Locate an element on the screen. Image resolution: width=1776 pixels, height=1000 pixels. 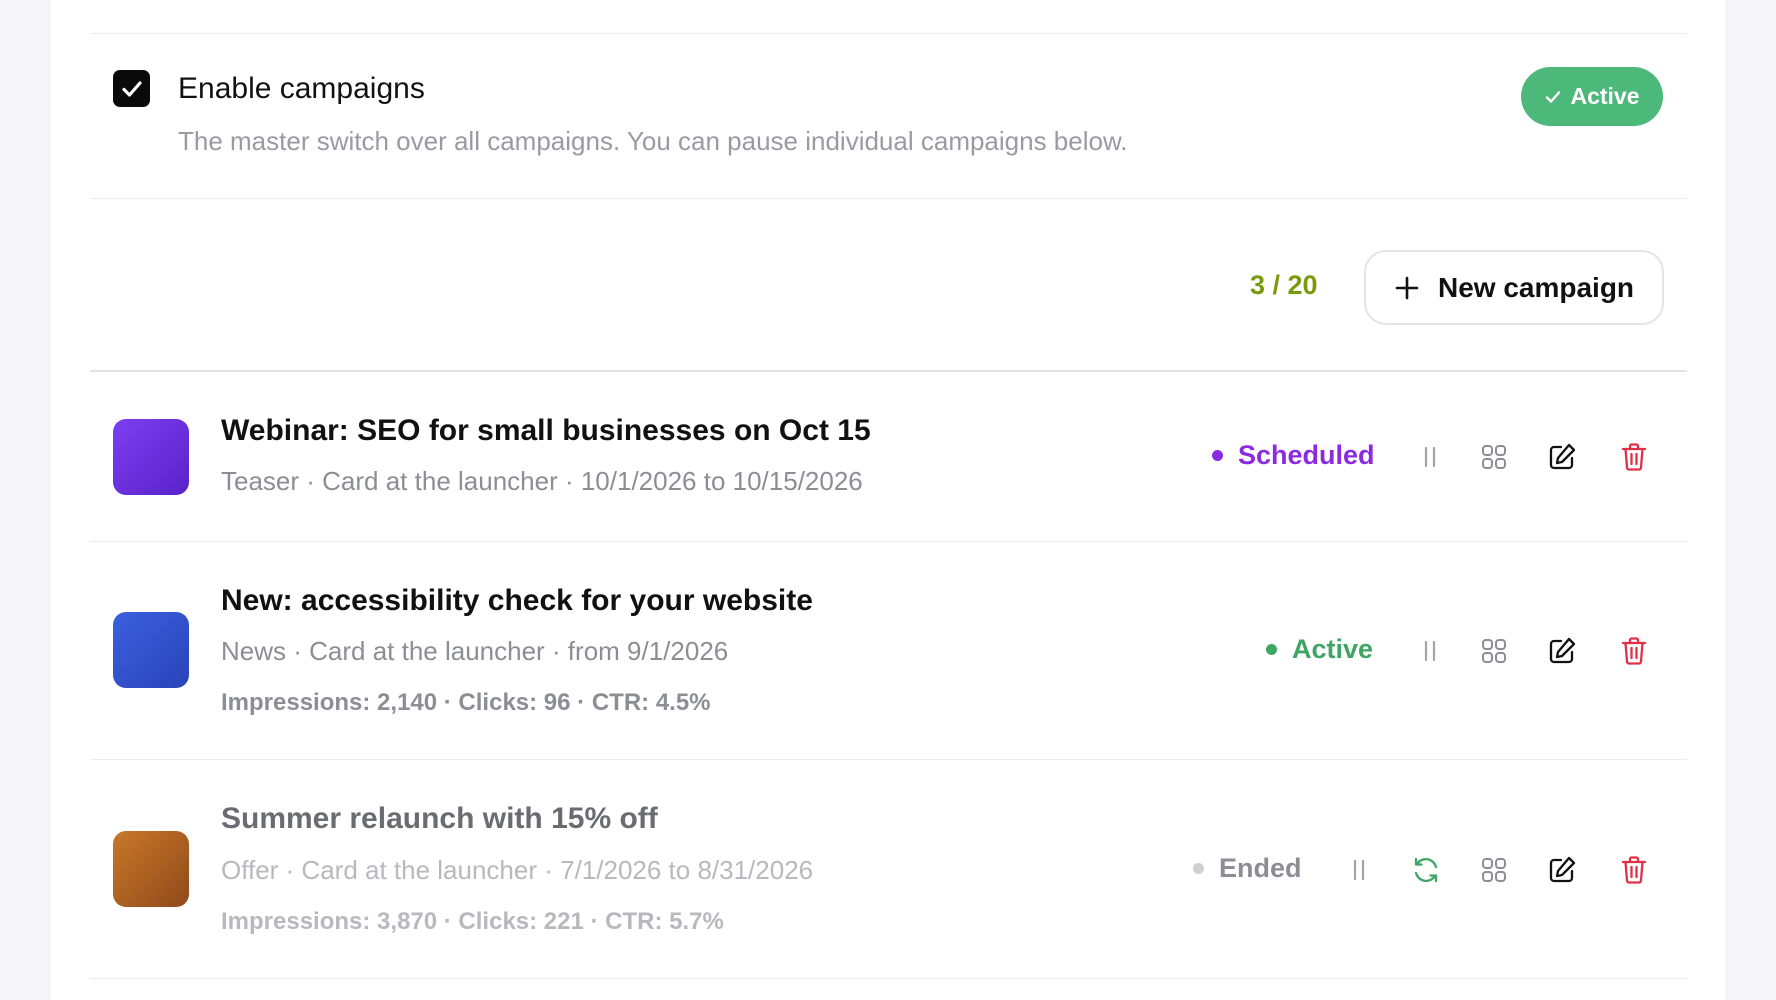
master-status-label: Active is located at coordinates (1605, 96).